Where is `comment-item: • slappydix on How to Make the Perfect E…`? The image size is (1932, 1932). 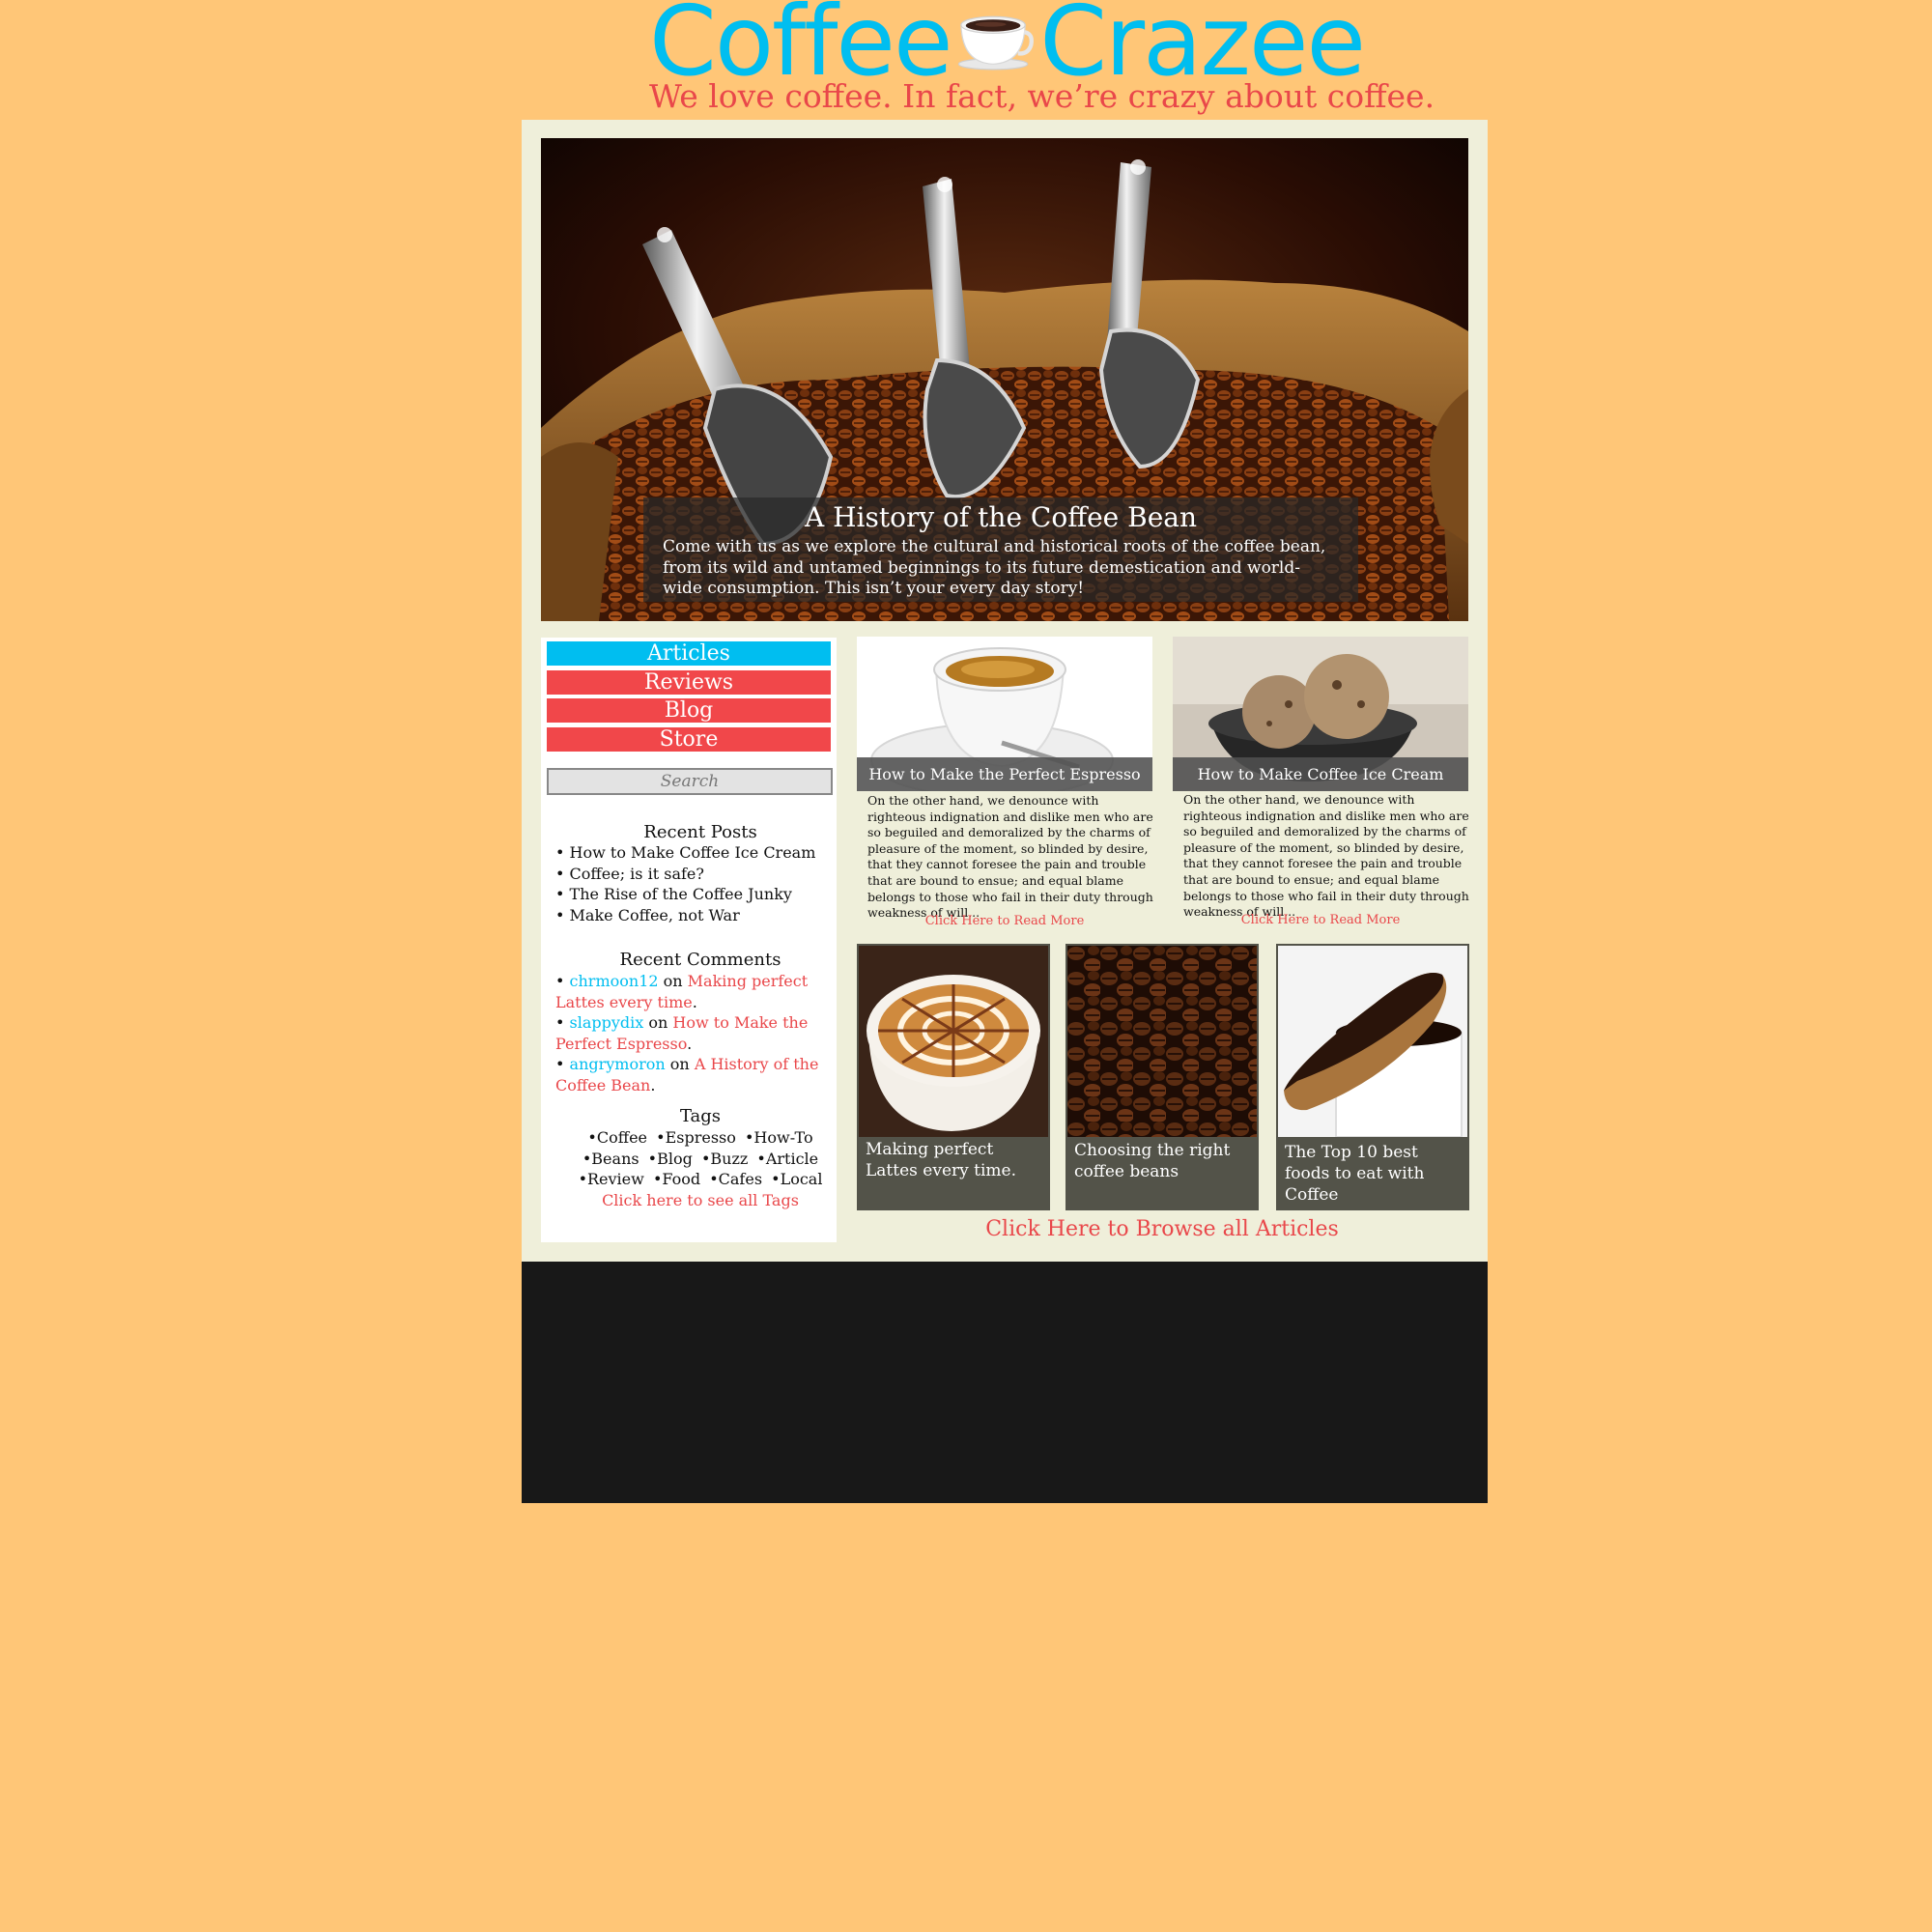
comment-item: • slappydix on How to Make the Perfect E… is located at coordinates (695, 1033).